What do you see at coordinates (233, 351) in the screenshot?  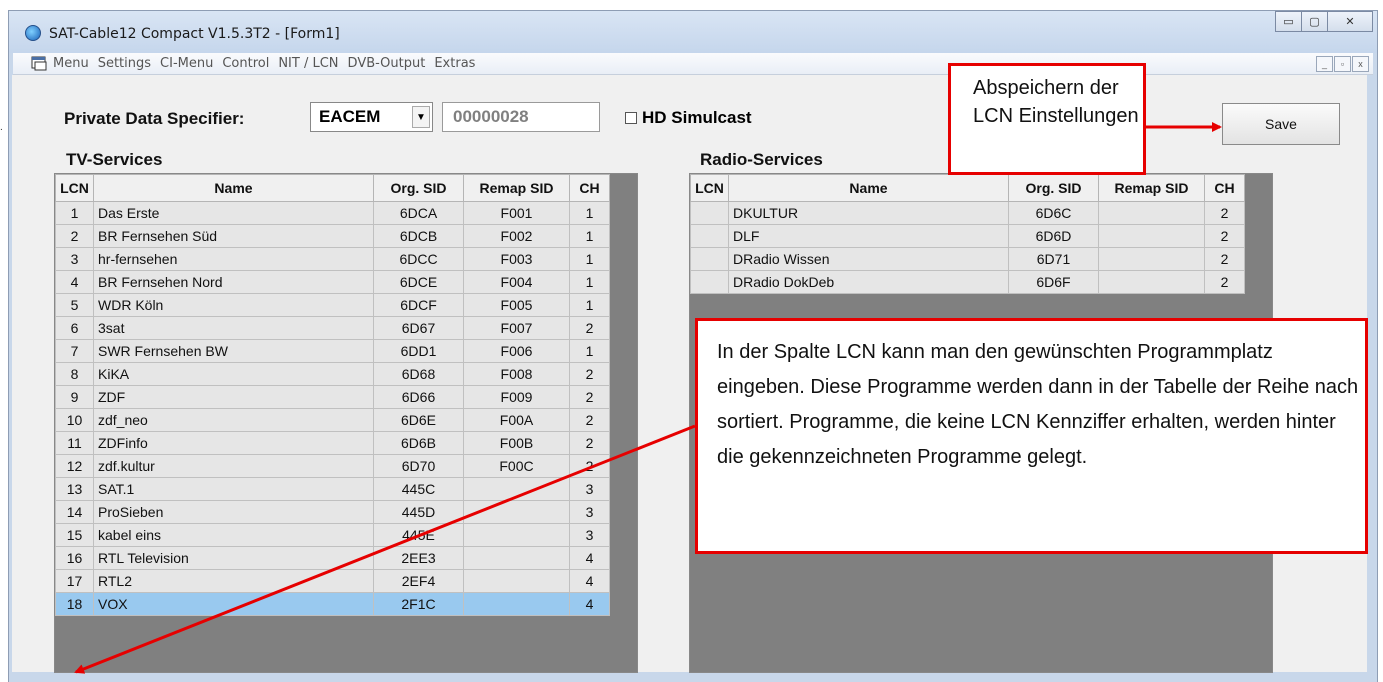 I see `tv-cell-name: SWR Fernsehen BW` at bounding box center [233, 351].